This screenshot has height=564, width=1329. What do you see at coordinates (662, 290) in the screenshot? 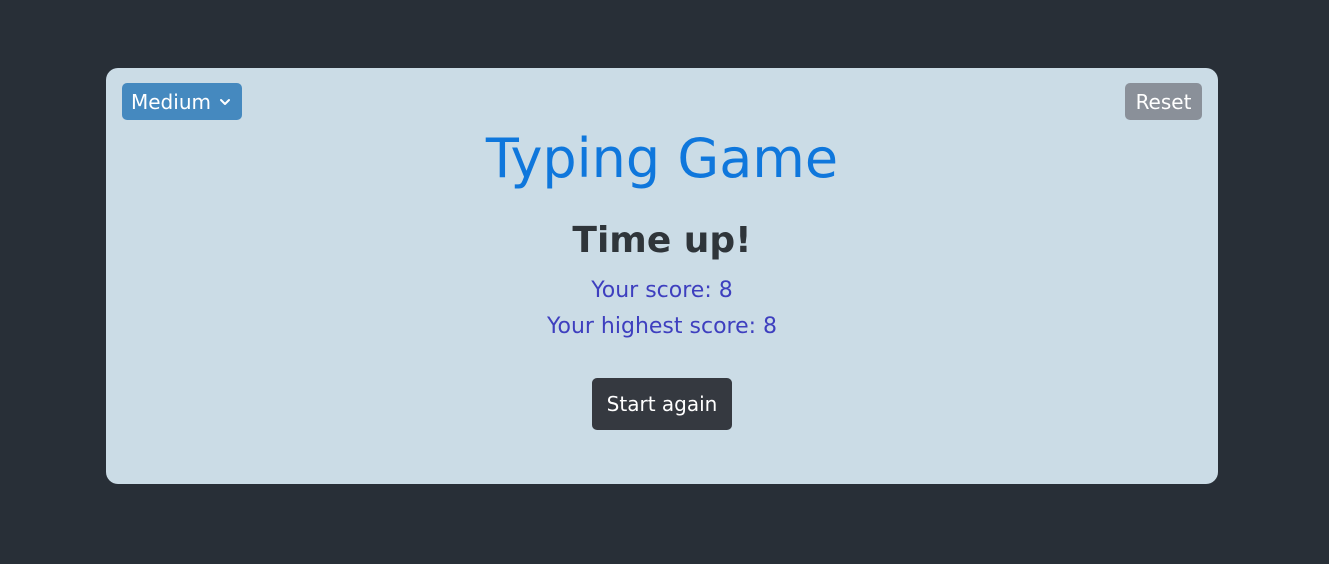
I see `current-score: Your score: 8` at bounding box center [662, 290].